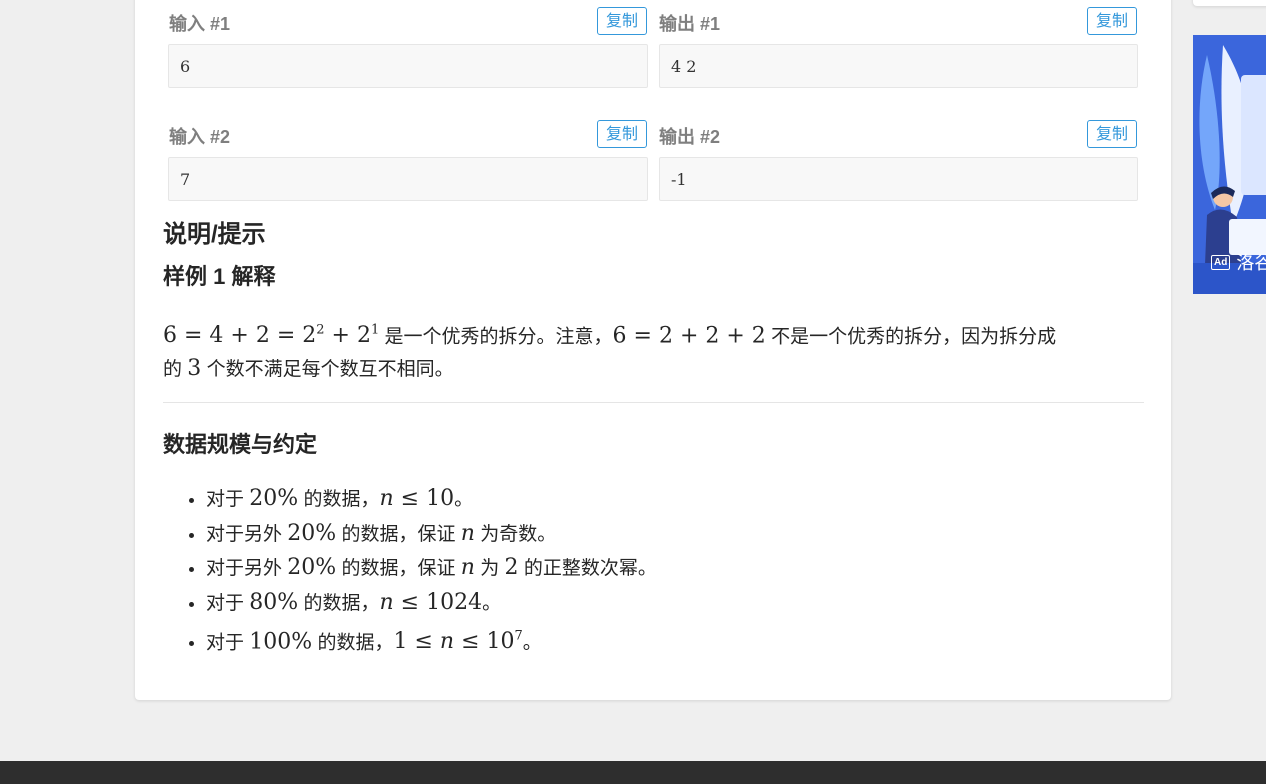 This screenshot has height=784, width=1266. I want to click on constraint-item: 对于另外 20% 的数据，保证 n 为奇数。, so click(431, 534).